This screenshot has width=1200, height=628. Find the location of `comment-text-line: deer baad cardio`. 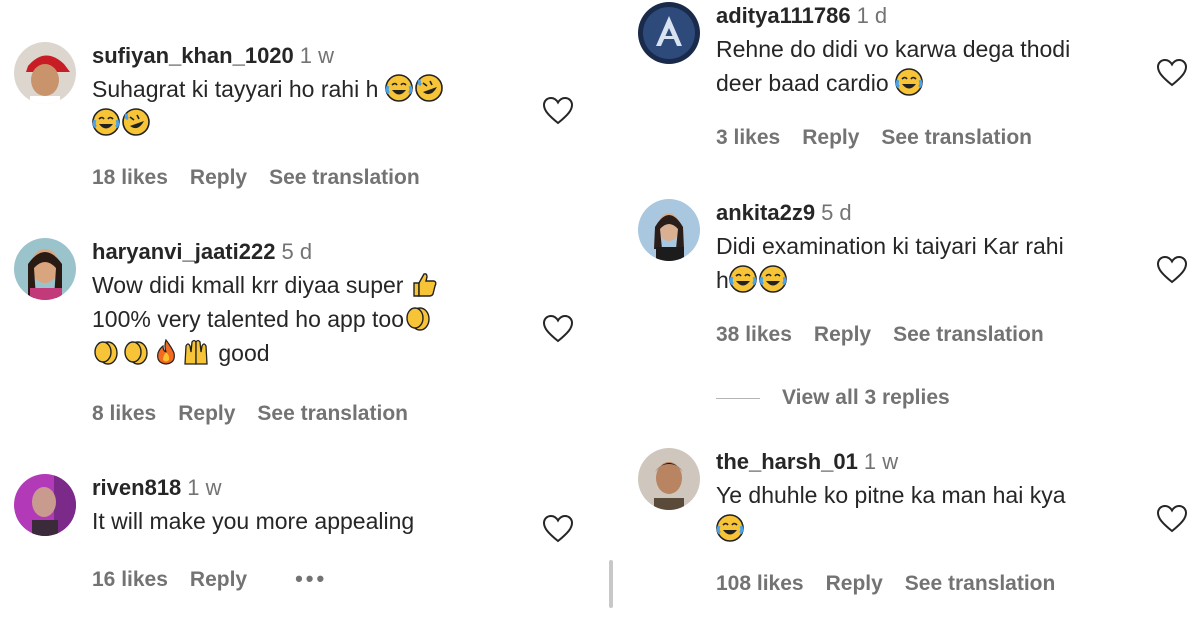

comment-text-line: deer baad cardio is located at coordinates (802, 83).